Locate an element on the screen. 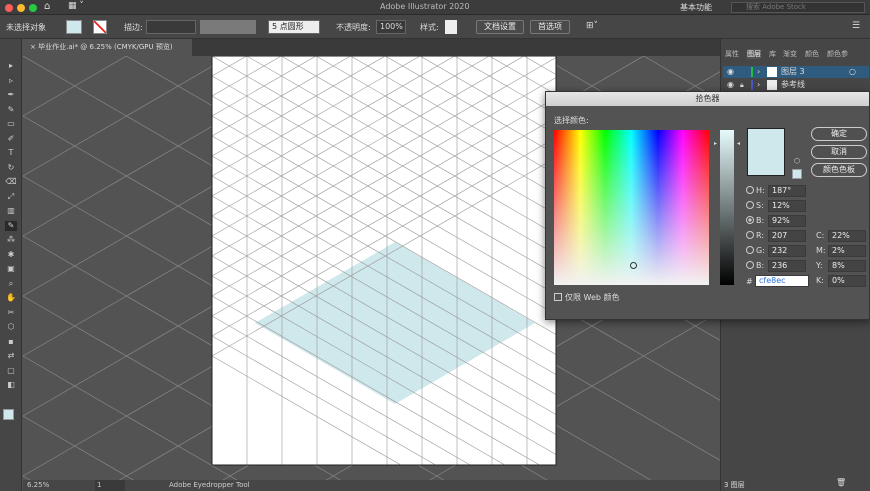 The width and height of the screenshot is (870, 491). opacity-input: 100% is located at coordinates (391, 27).